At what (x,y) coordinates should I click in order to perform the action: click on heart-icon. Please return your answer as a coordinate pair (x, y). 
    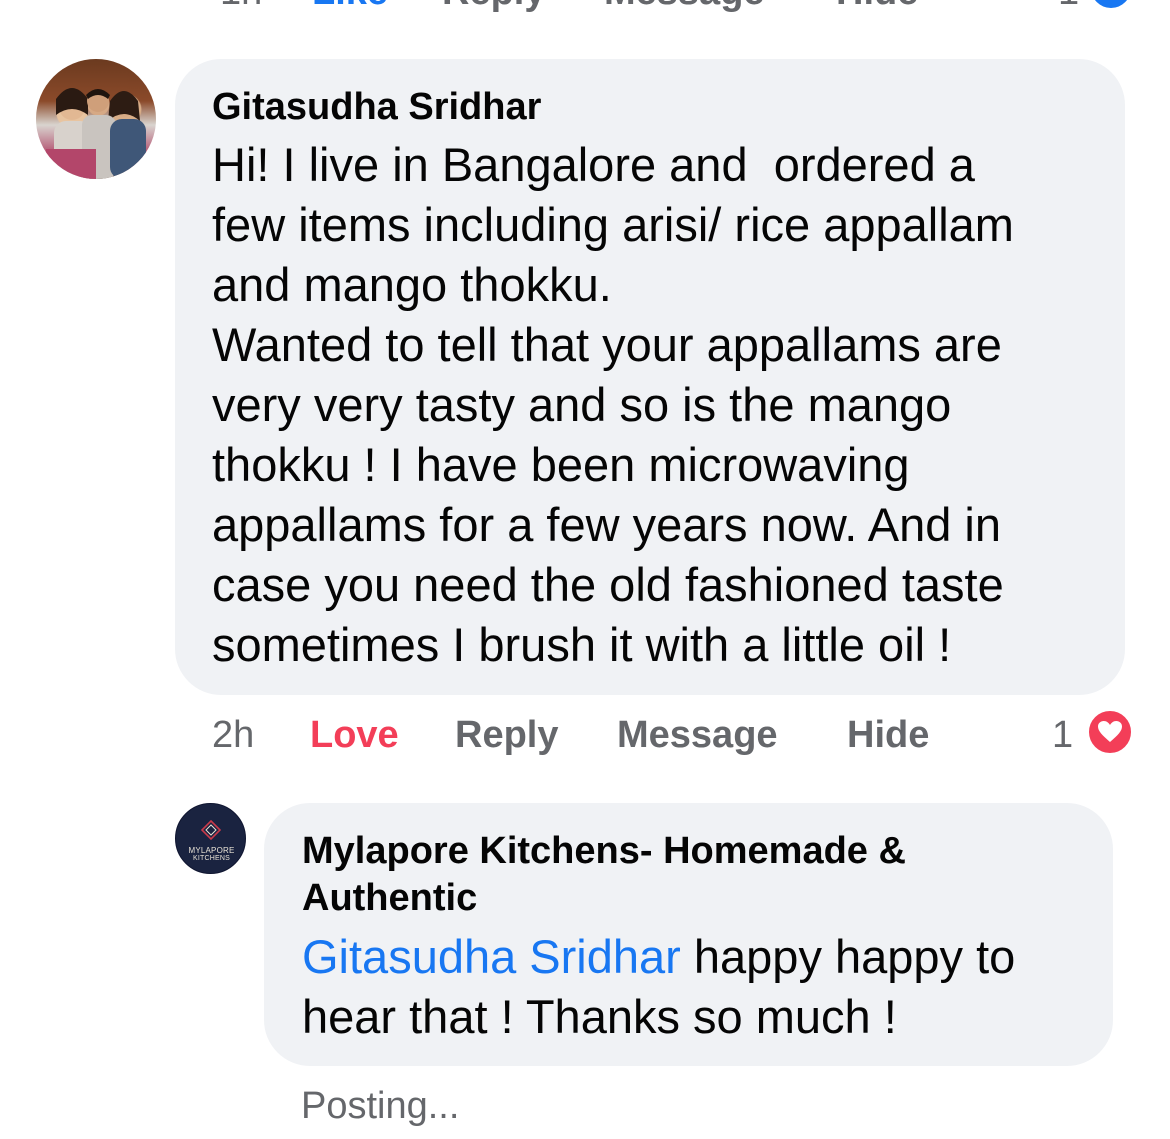
    Looking at the image, I should click on (1110, 732).